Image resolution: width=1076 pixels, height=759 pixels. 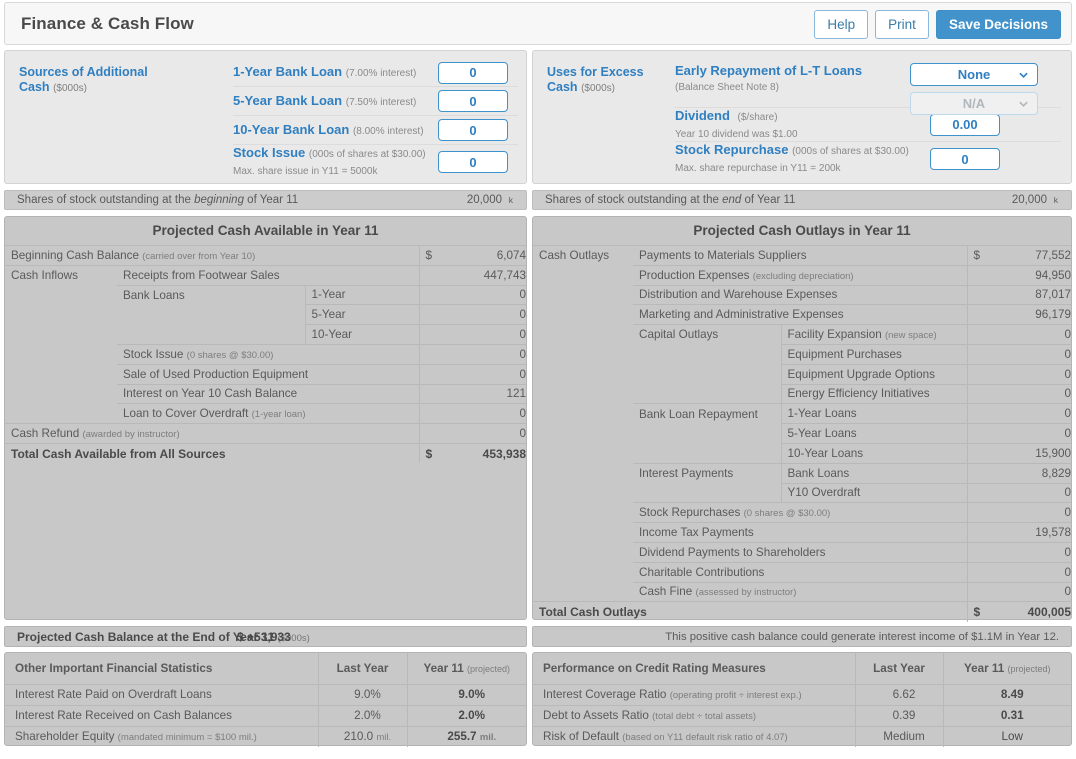 I want to click on print-button: Print, so click(x=902, y=24).